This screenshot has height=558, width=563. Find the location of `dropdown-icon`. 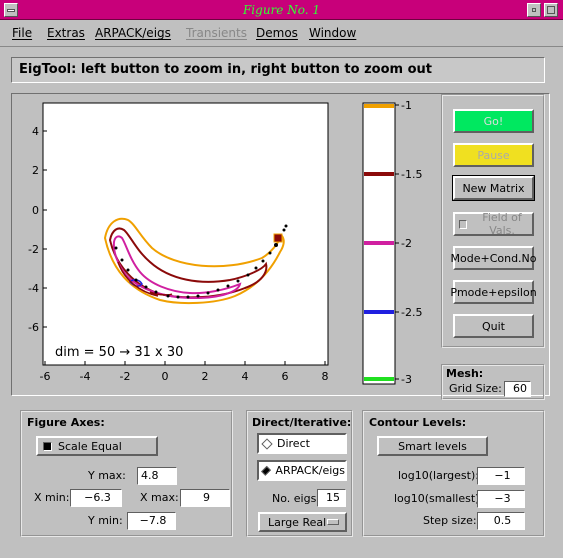

dropdown-icon is located at coordinates (333, 522).